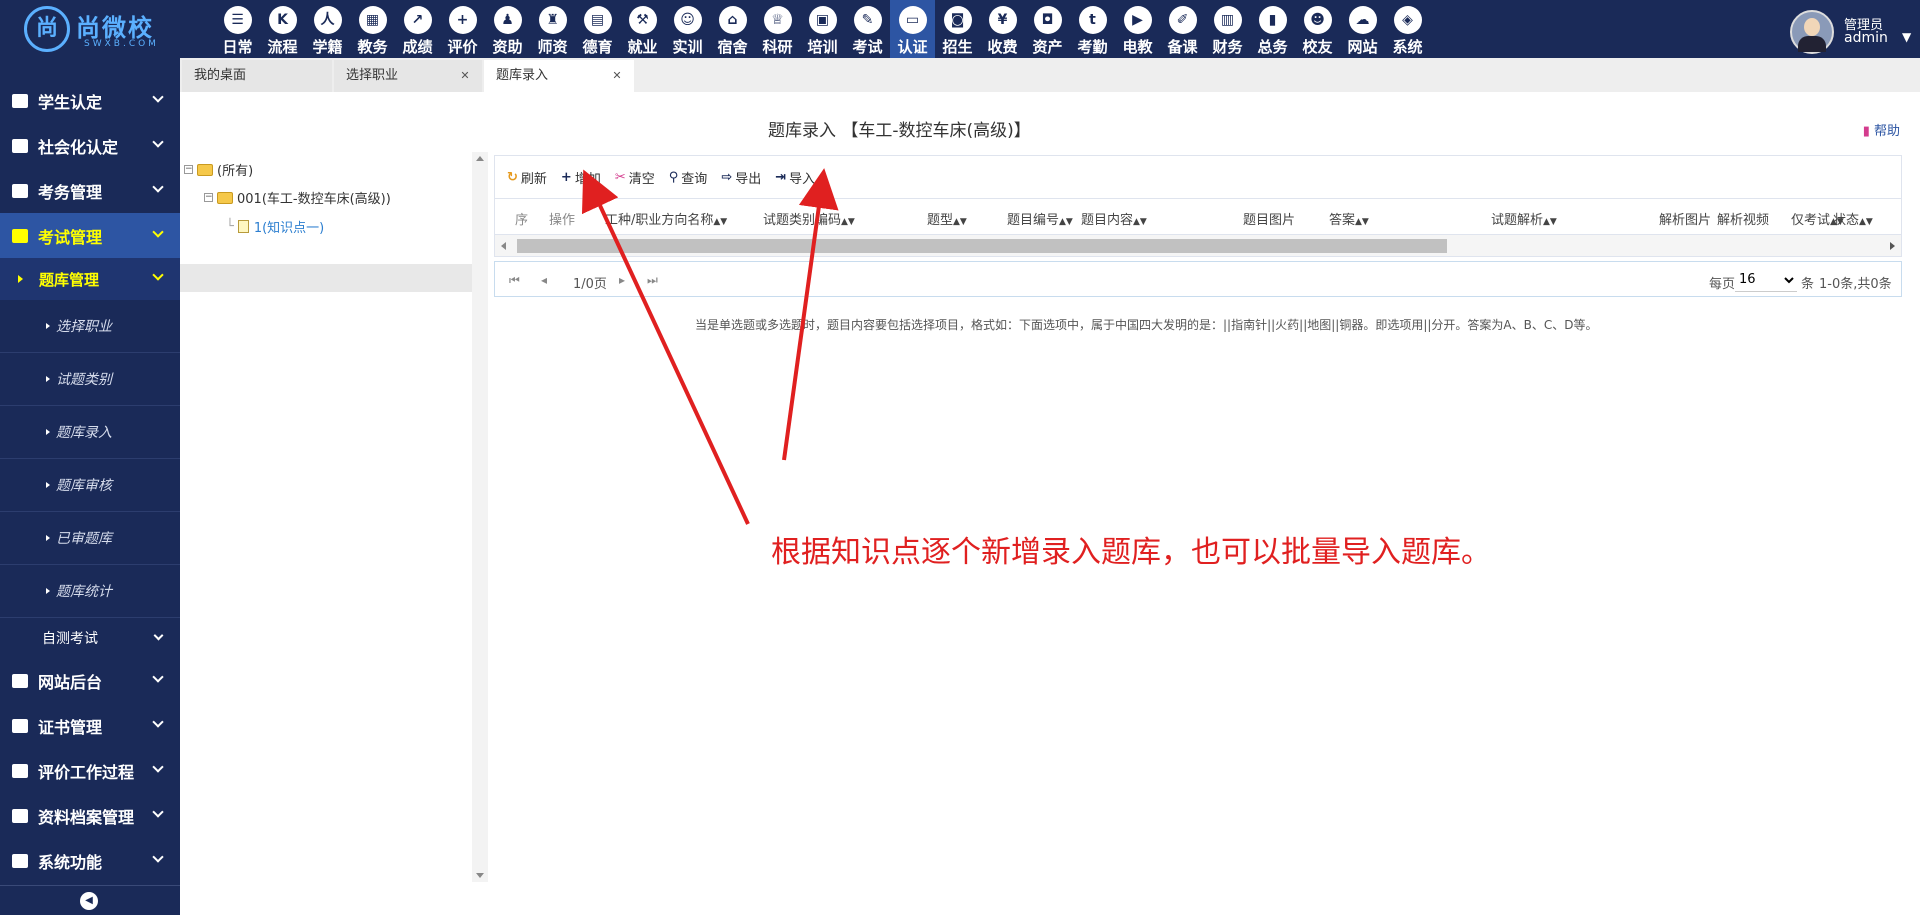 The height and width of the screenshot is (915, 1920). Describe the element at coordinates (90, 770) in the screenshot. I see `sidebar-item-evaluation: 评价工作过程` at that location.